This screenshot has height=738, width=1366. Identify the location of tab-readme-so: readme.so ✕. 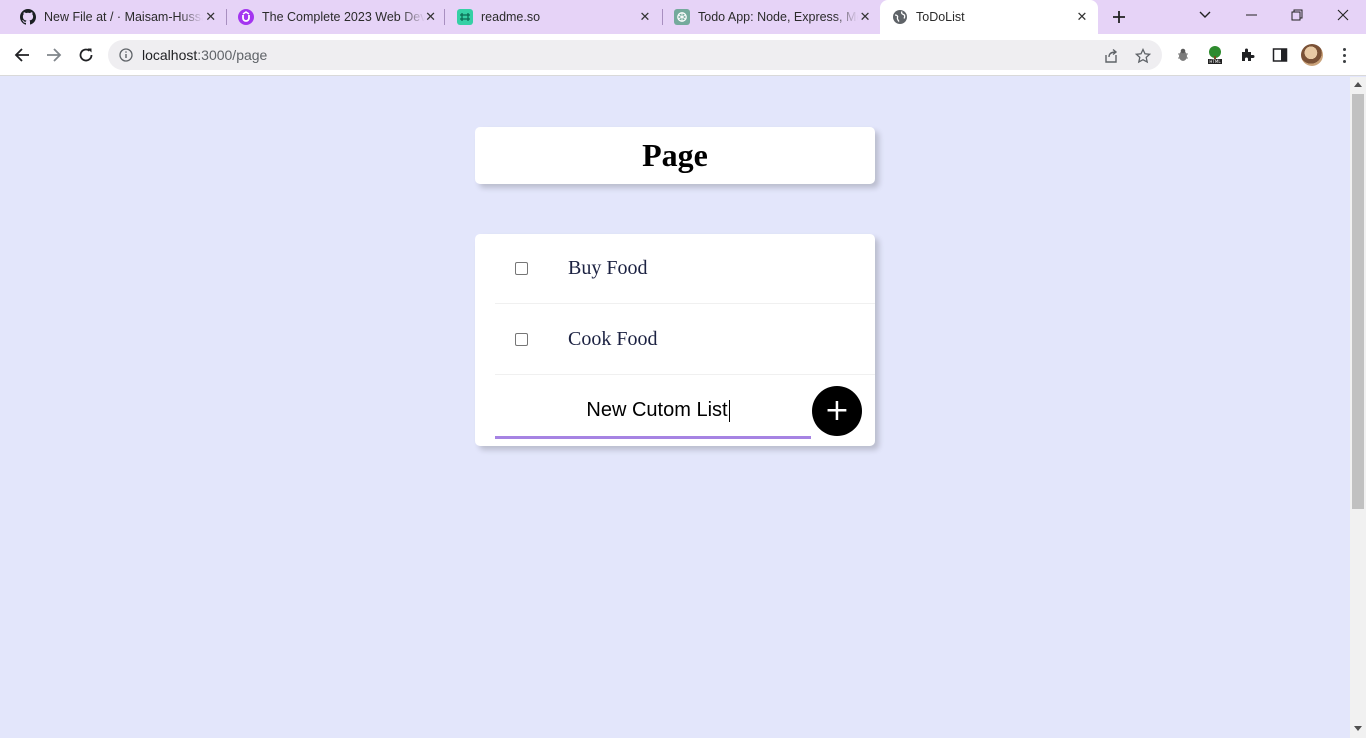
(549, 17).